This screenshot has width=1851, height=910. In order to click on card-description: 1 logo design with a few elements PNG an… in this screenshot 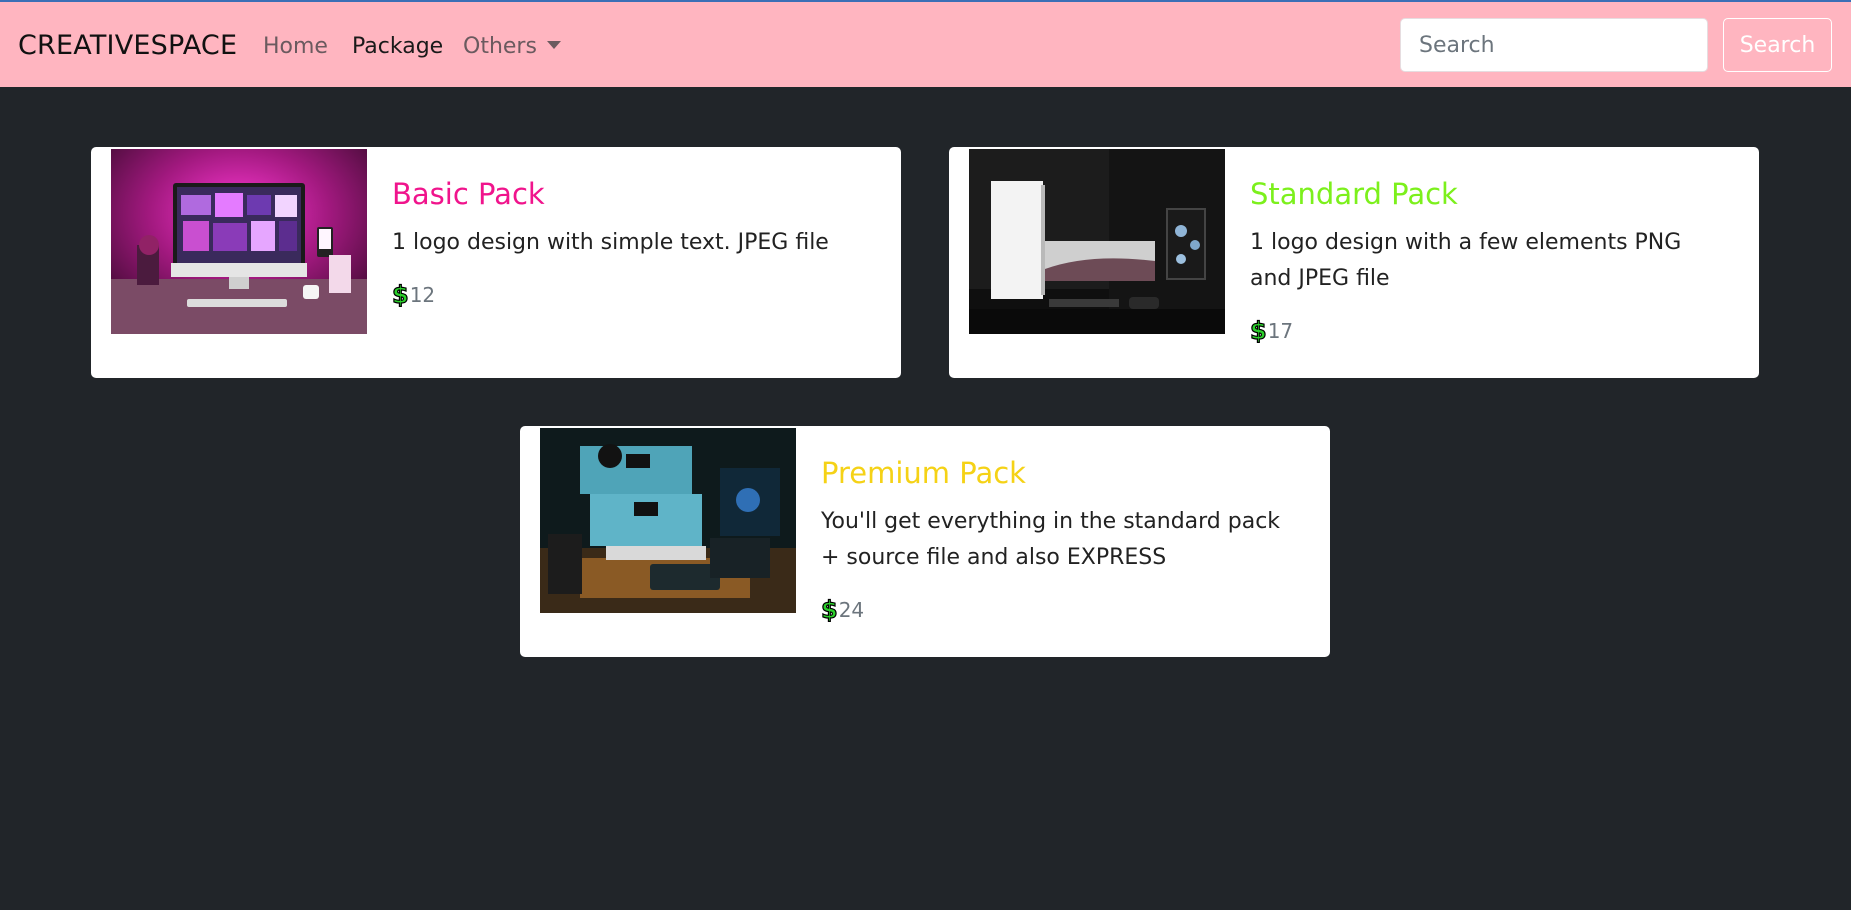, I will do `click(1466, 260)`.